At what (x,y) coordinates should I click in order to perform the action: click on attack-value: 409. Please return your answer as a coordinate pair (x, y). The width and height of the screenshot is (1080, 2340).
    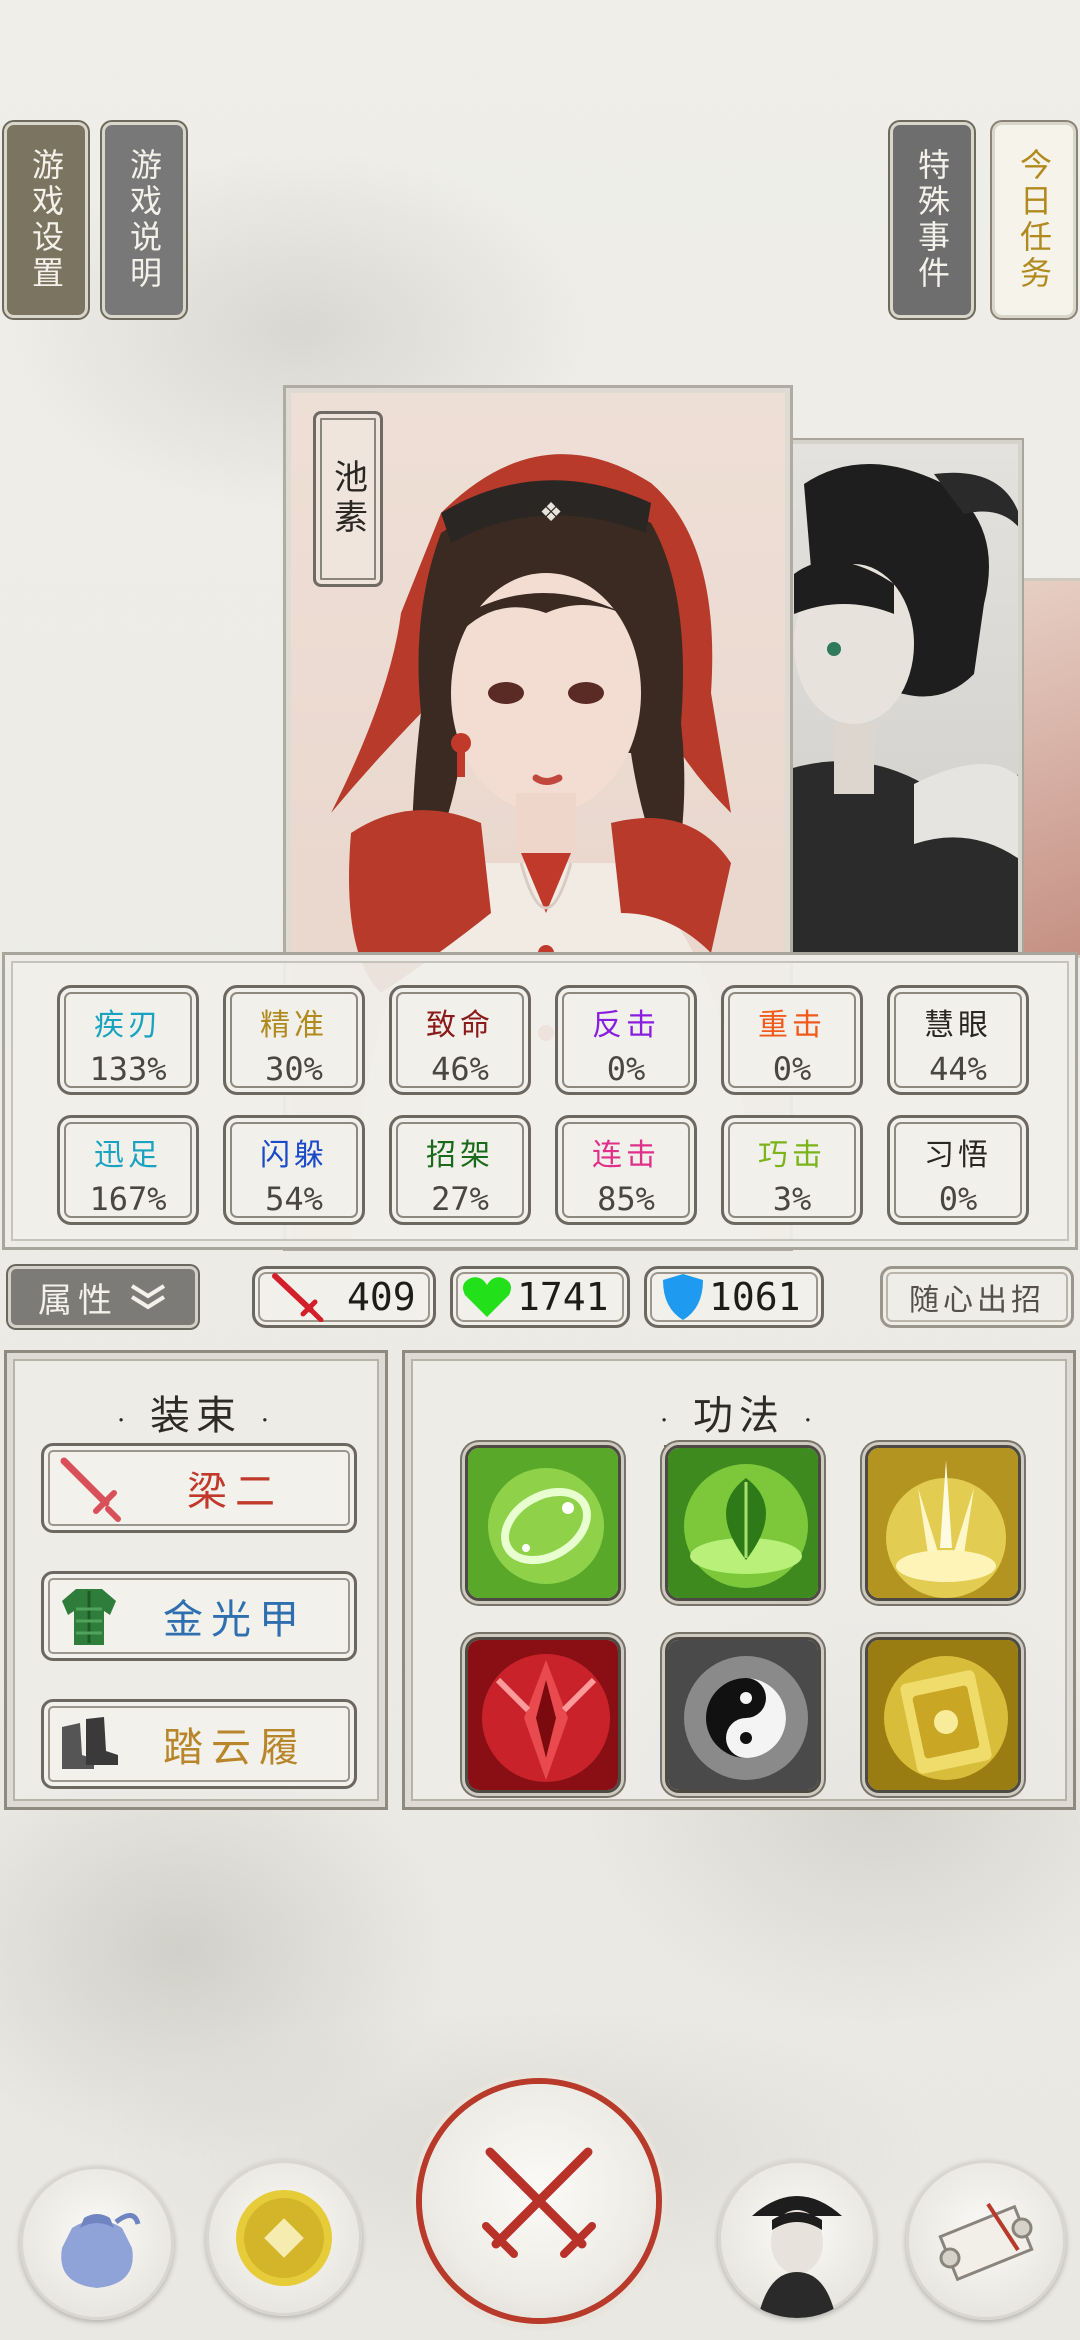
    Looking at the image, I should click on (381, 1297).